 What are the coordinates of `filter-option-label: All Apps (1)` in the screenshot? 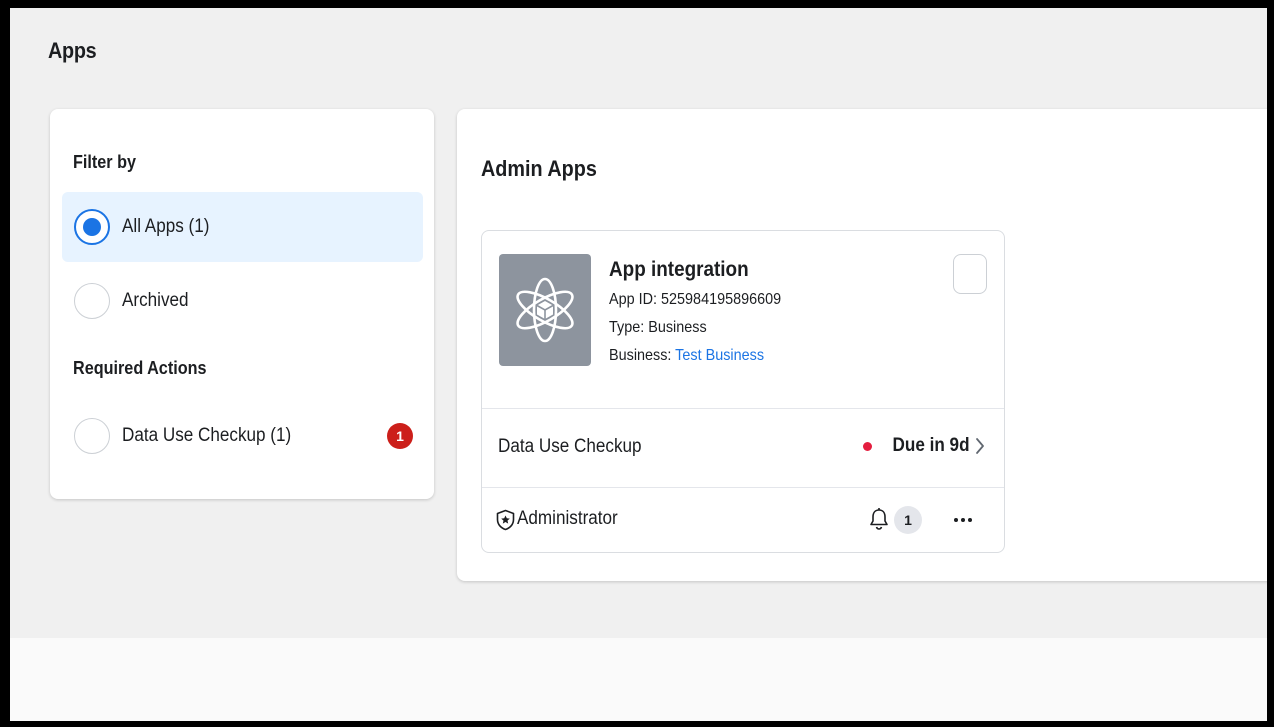 It's located at (166, 226).